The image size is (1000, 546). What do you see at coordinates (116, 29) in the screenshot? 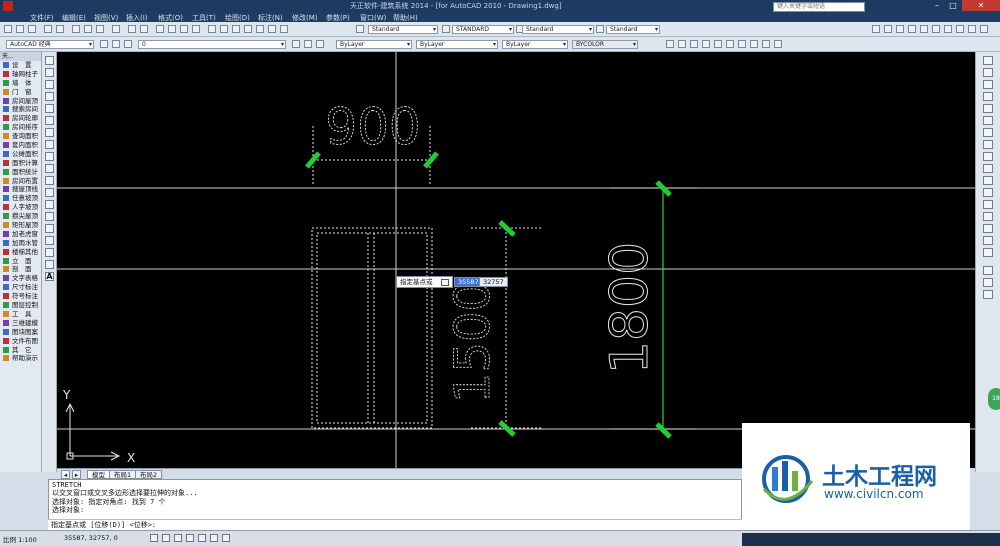
I see `match-properties-icon` at bounding box center [116, 29].